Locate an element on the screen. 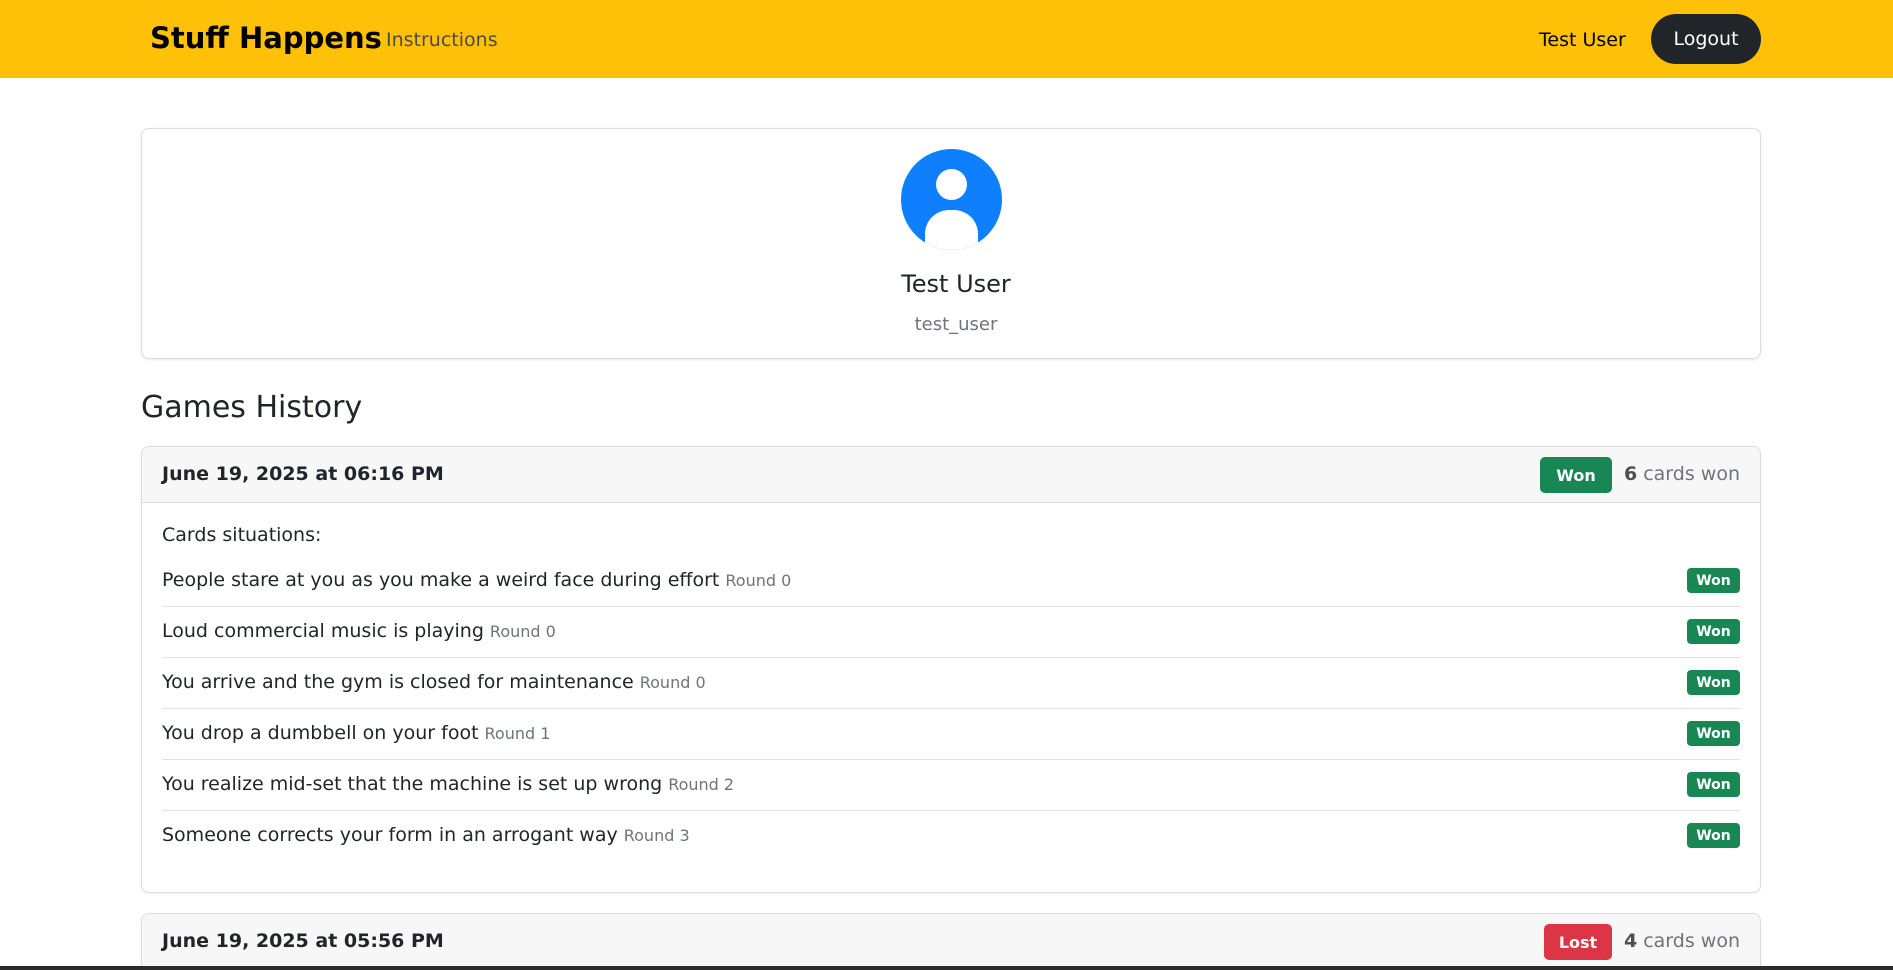 The image size is (1893, 970). profile-name: Test User is located at coordinates (956, 284).